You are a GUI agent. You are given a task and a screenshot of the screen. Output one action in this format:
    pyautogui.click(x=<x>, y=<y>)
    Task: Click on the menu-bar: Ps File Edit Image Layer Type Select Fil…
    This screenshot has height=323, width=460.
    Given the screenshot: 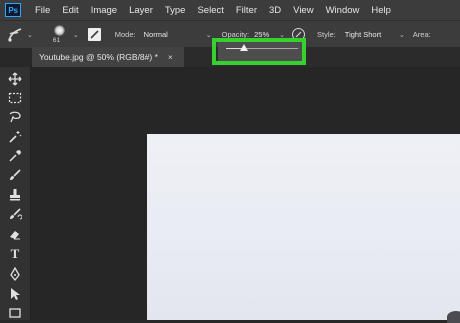 What is the action you would take?
    pyautogui.click(x=230, y=10)
    